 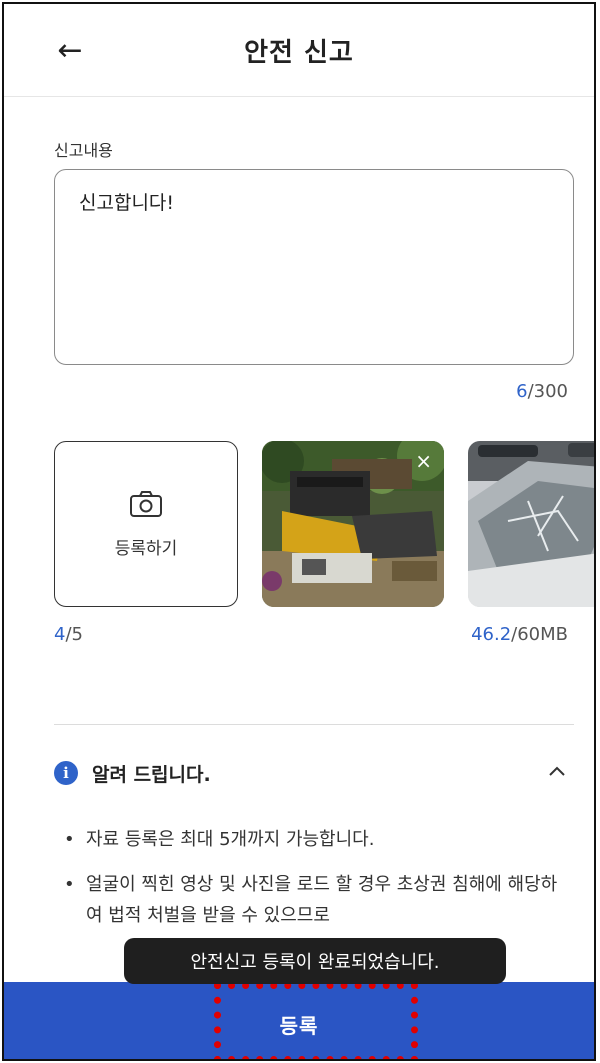 I want to click on info-icon: i, so click(x=66, y=773).